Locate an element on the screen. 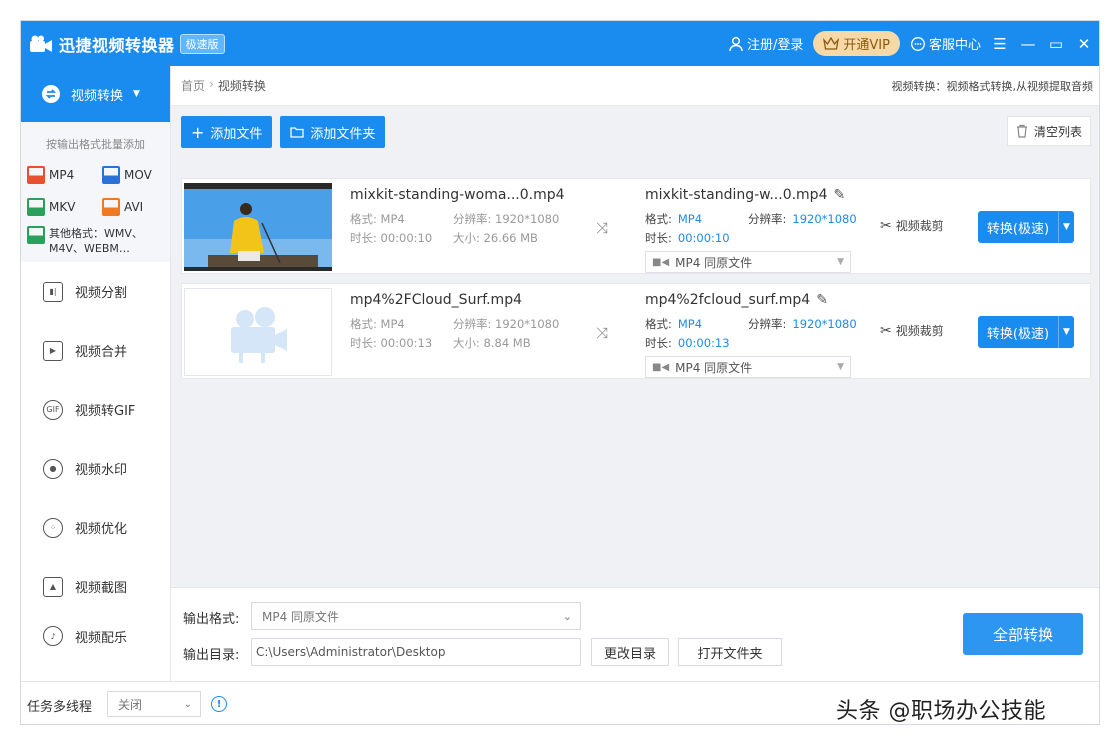 Image resolution: width=1119 pixels, height=745 pixels. folder-icon is located at coordinates (297, 132).